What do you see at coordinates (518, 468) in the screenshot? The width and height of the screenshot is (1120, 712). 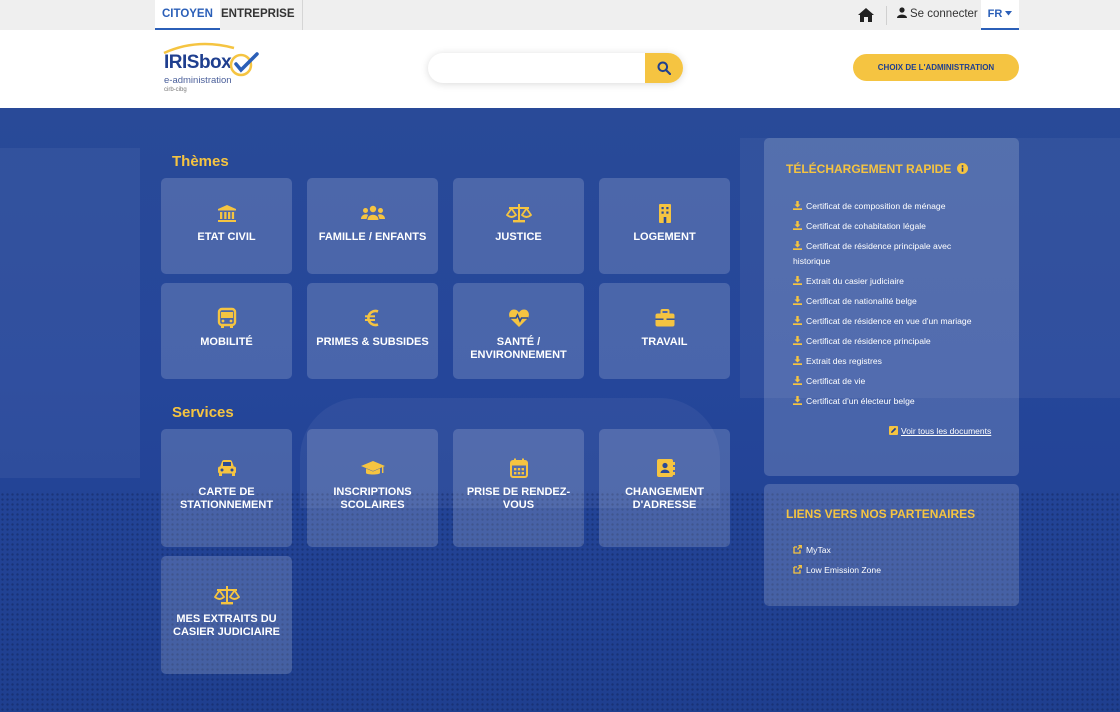 I see `calendar-icon` at bounding box center [518, 468].